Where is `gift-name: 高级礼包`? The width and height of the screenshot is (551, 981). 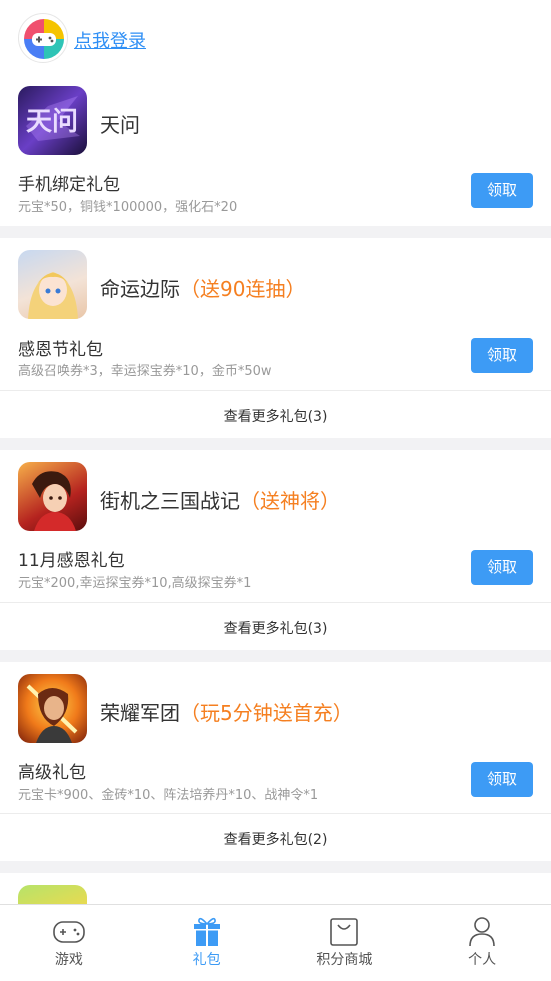
gift-name: 高级礼包 is located at coordinates (52, 773).